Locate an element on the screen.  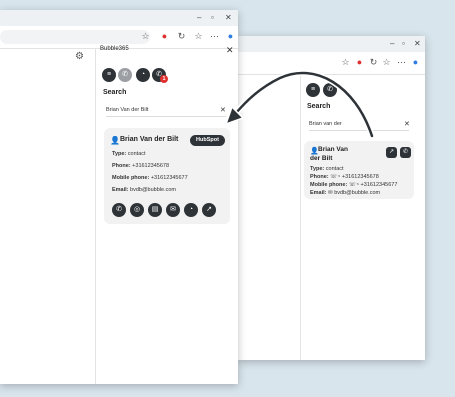
history-button: ◔ is located at coordinates (143, 75).